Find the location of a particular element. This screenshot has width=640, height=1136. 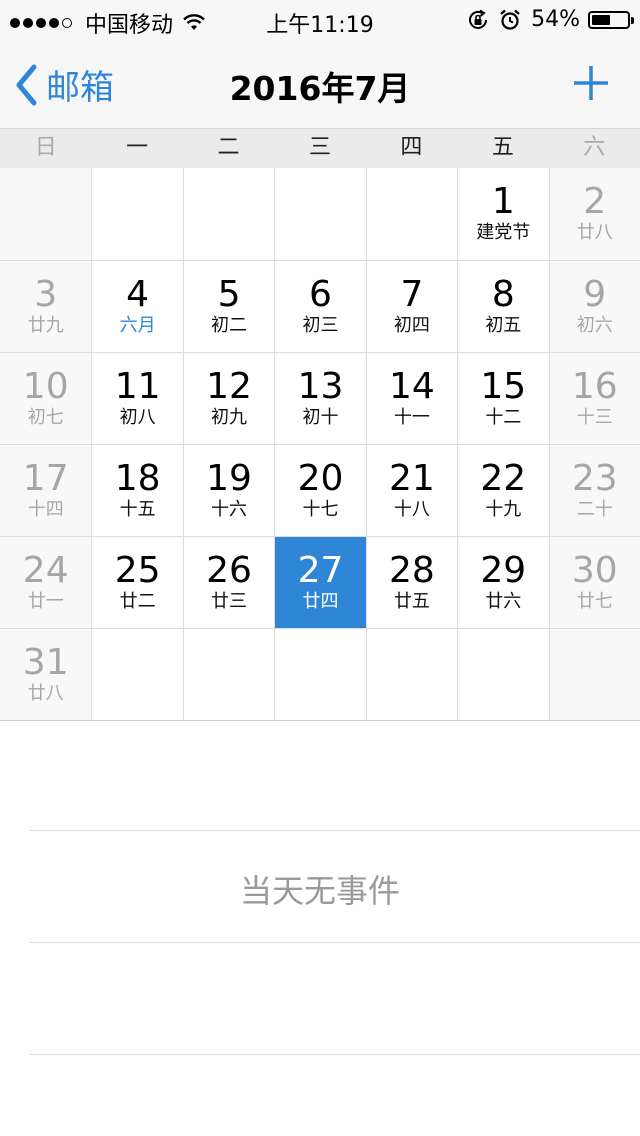

navigation-bar: 邮箱 2016年7月 is located at coordinates (320, 84).